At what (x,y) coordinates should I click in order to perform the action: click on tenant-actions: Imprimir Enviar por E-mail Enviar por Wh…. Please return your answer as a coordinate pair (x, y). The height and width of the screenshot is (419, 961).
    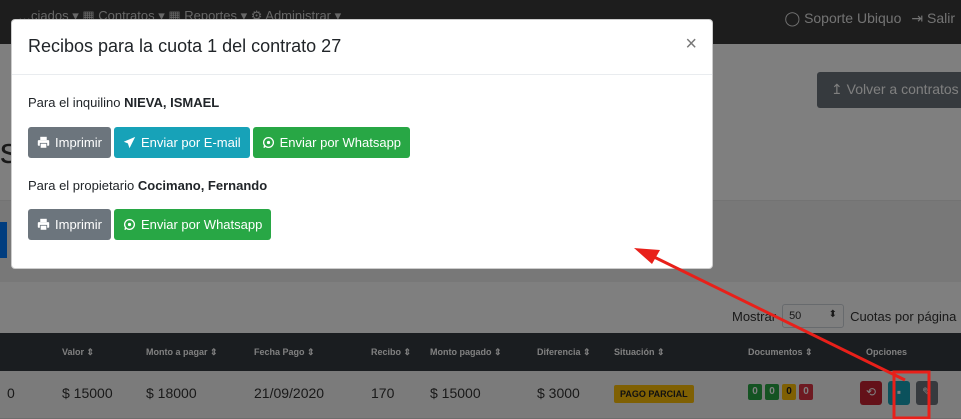
    Looking at the image, I should click on (219, 142).